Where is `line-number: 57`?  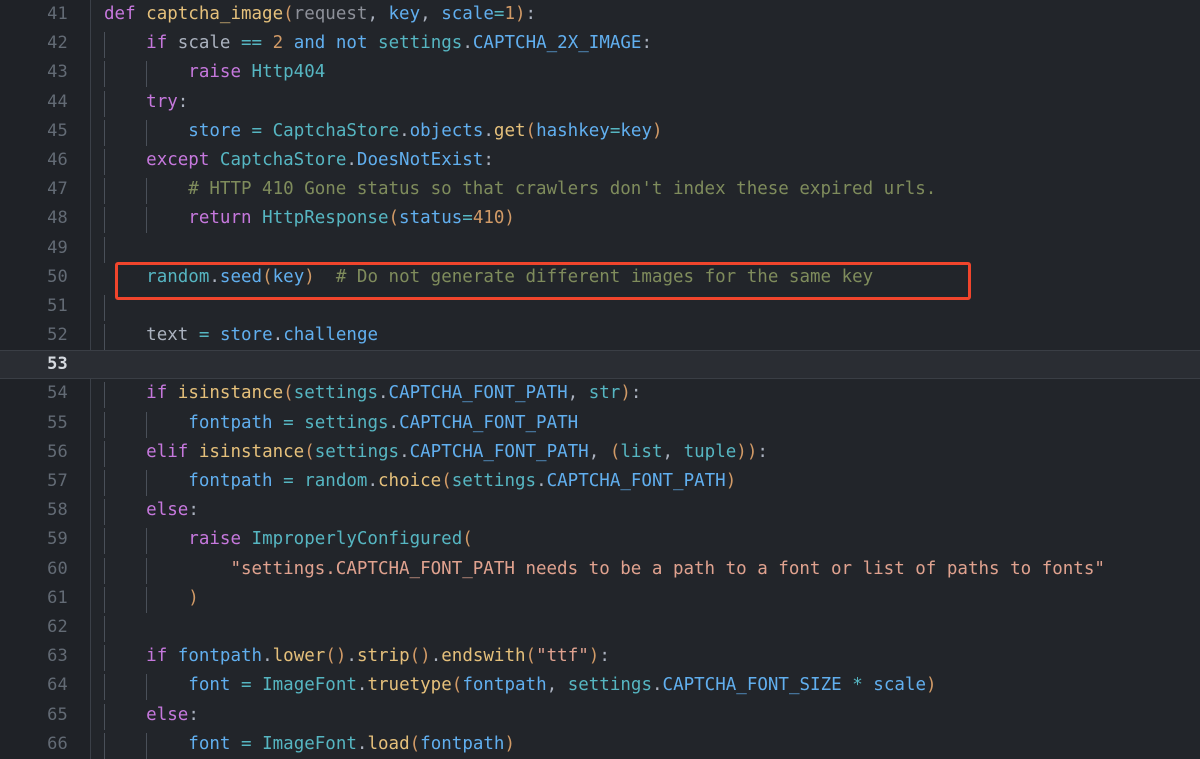
line-number: 57 is located at coordinates (57, 481).